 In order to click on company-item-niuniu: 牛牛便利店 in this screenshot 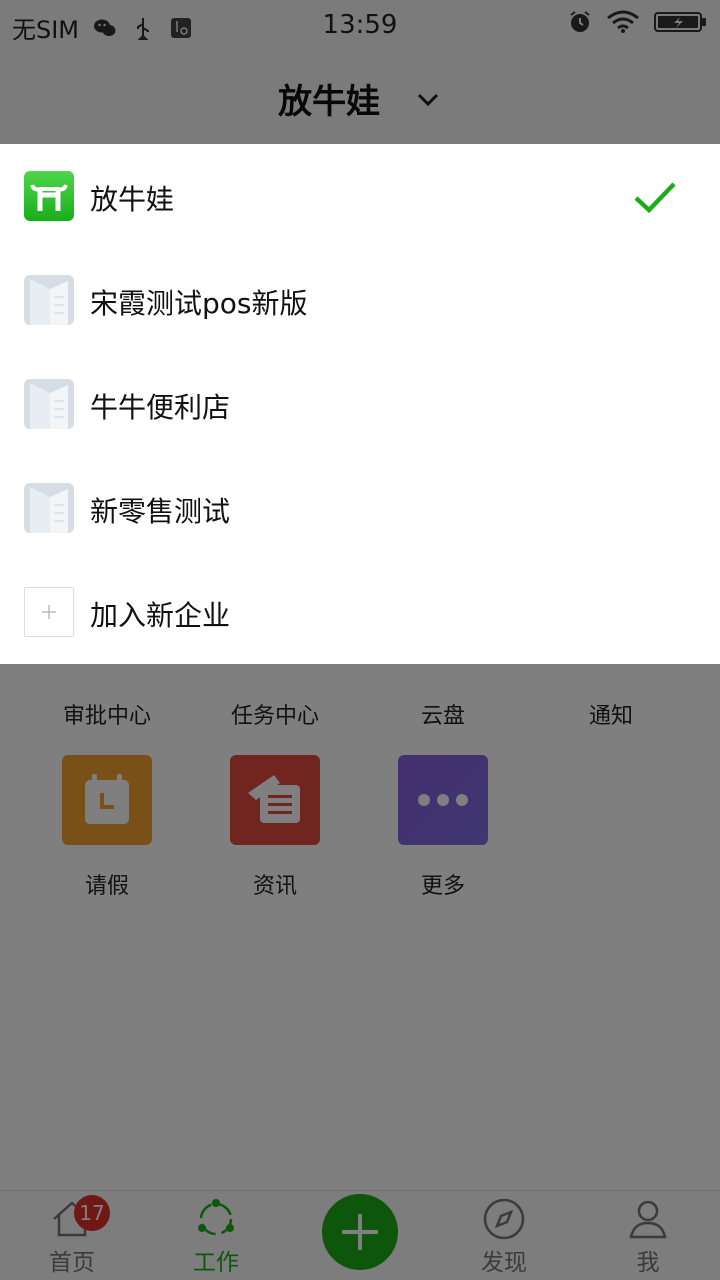, I will do `click(360, 404)`.